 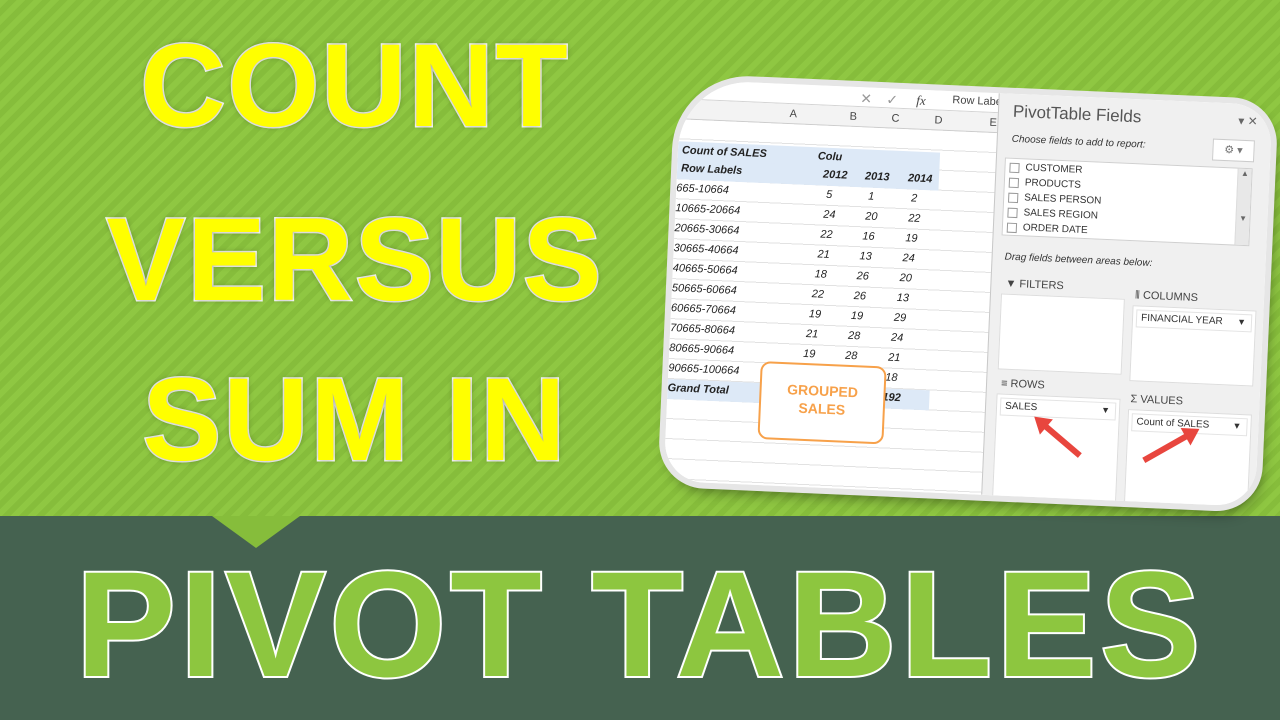 What do you see at coordinates (914, 198) in the screenshot?
I see `pivot-value: 2` at bounding box center [914, 198].